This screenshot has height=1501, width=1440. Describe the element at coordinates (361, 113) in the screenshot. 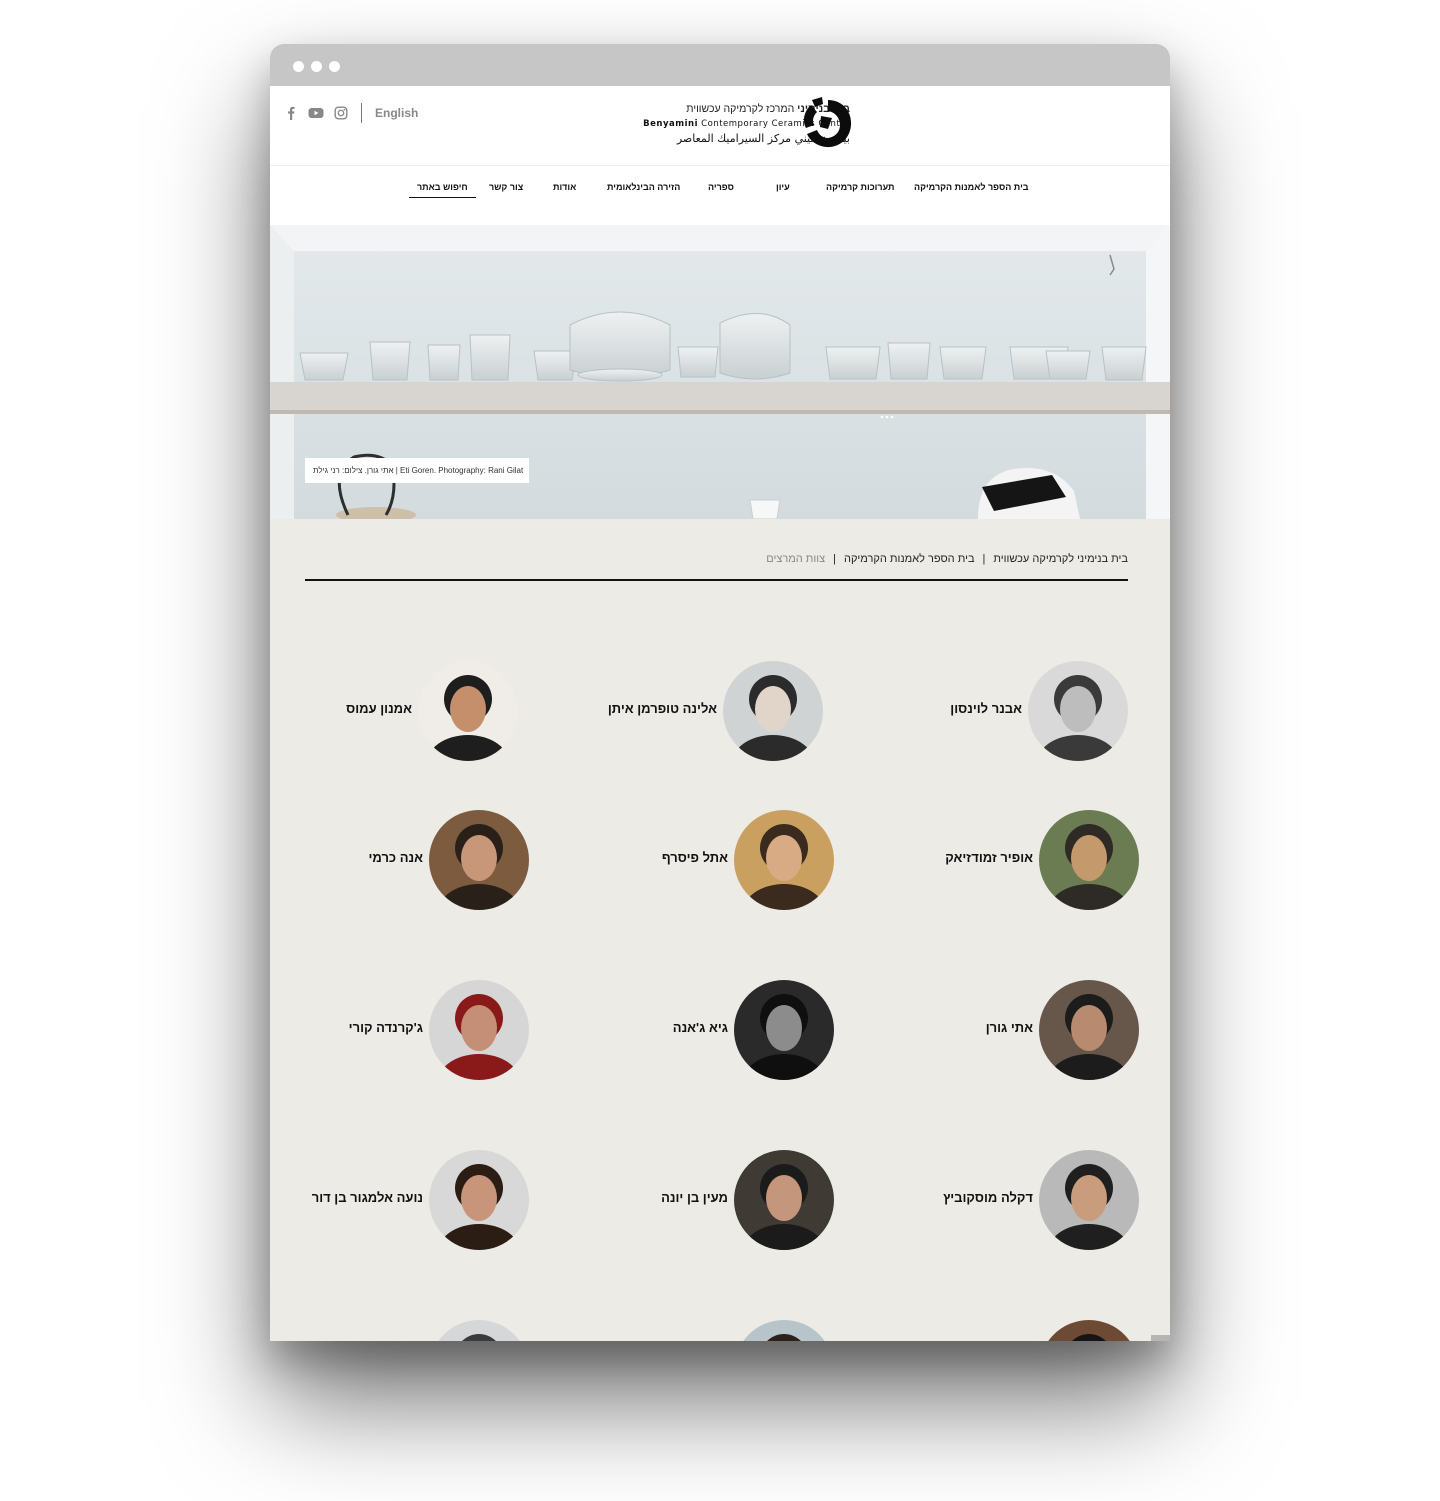

I see `social-divider` at that location.